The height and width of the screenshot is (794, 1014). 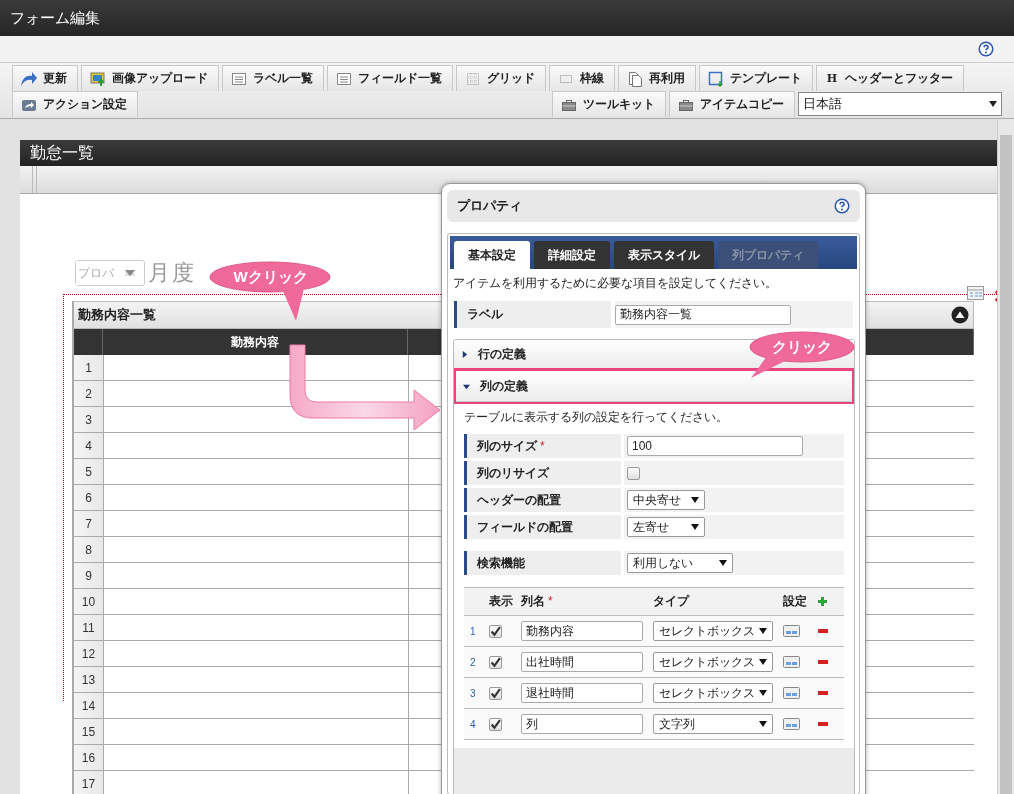 What do you see at coordinates (464, 354) in the screenshot?
I see `caret-right-icon` at bounding box center [464, 354].